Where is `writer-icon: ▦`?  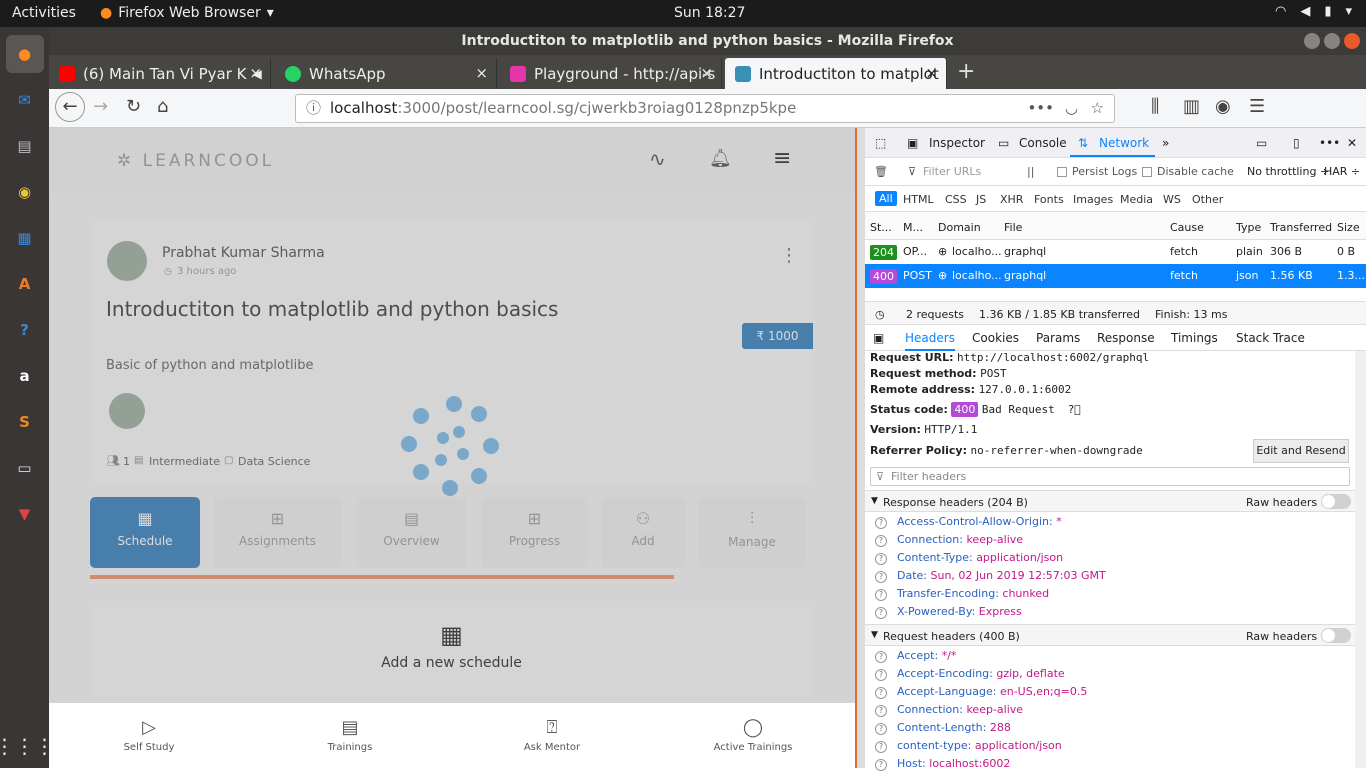 writer-icon: ▦ is located at coordinates (25, 238).